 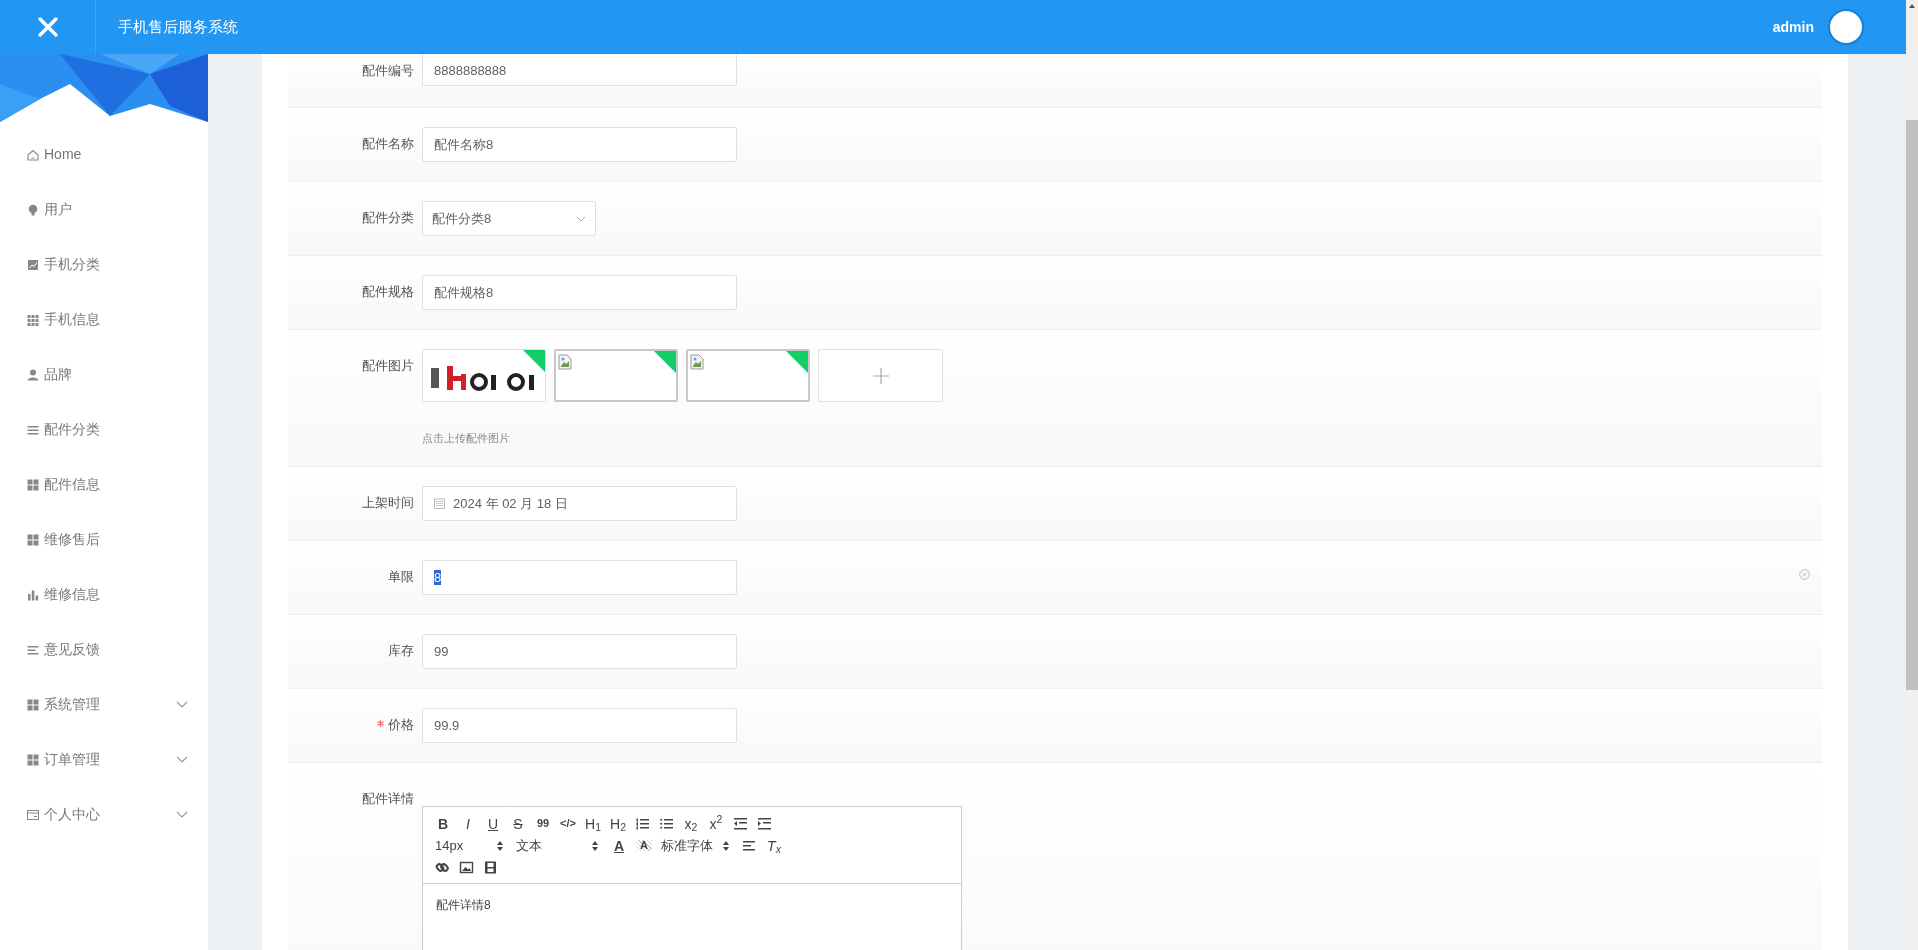 I want to click on sidebar-item: 系统管理, so click(x=104, y=704).